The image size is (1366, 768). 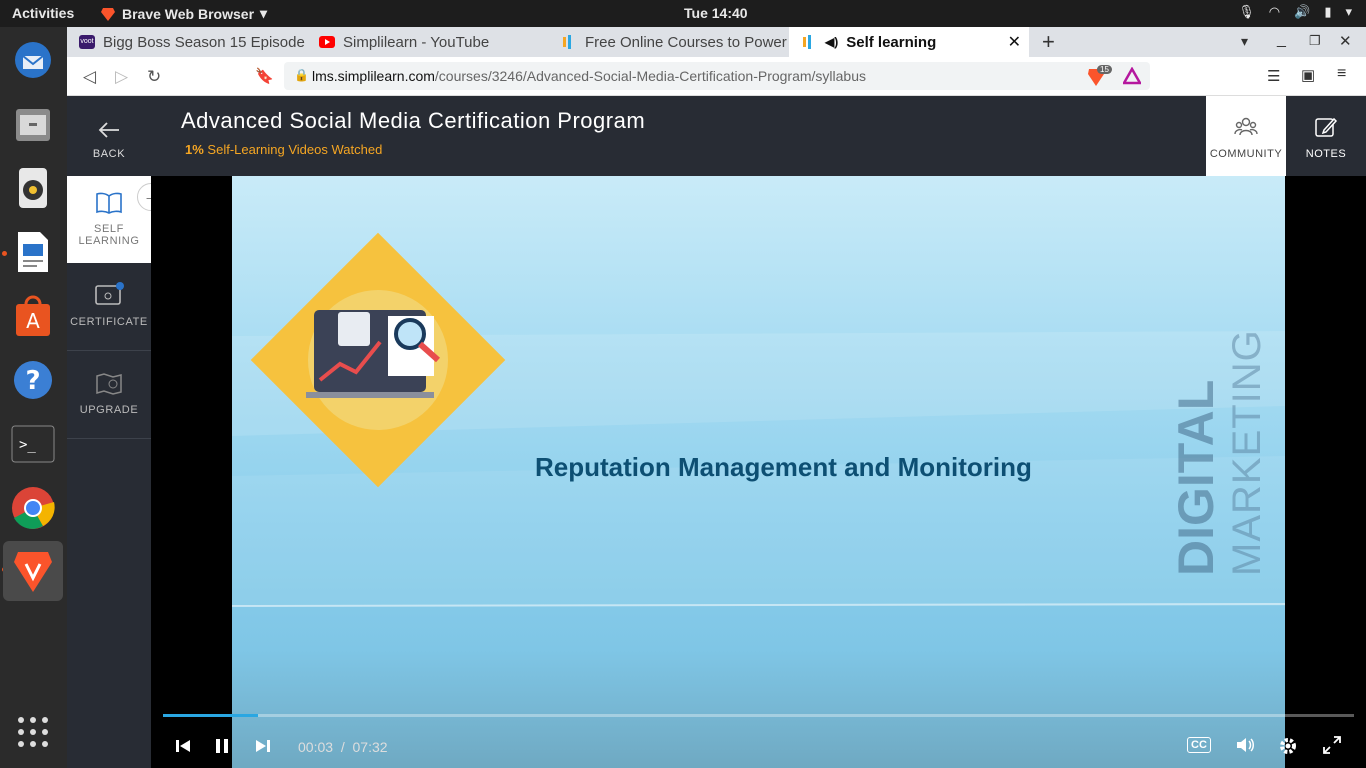 I want to click on self-learning-label-1: SELF, so click(x=109, y=229).